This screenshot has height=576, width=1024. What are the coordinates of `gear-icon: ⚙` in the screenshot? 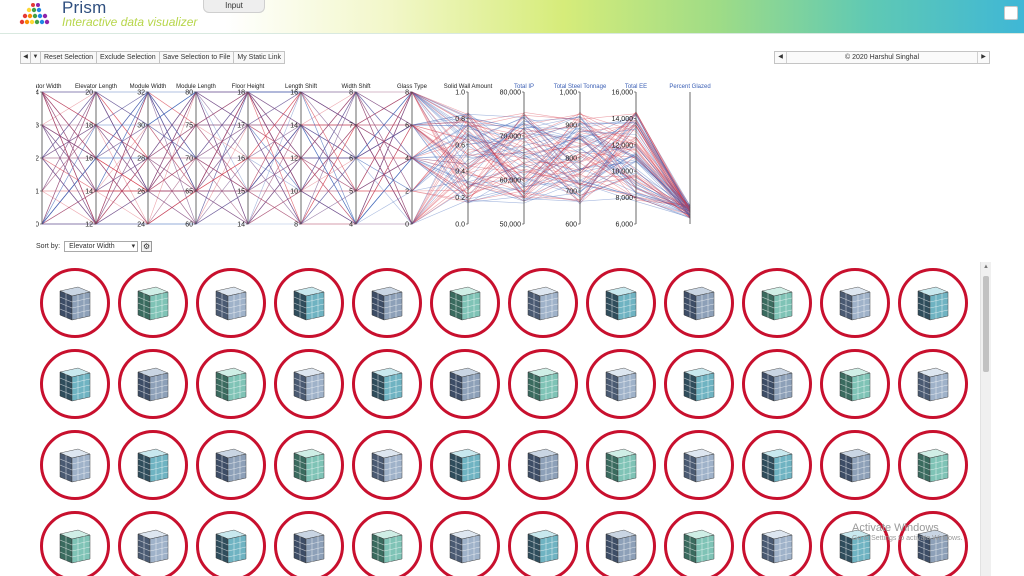 It's located at (147, 246).